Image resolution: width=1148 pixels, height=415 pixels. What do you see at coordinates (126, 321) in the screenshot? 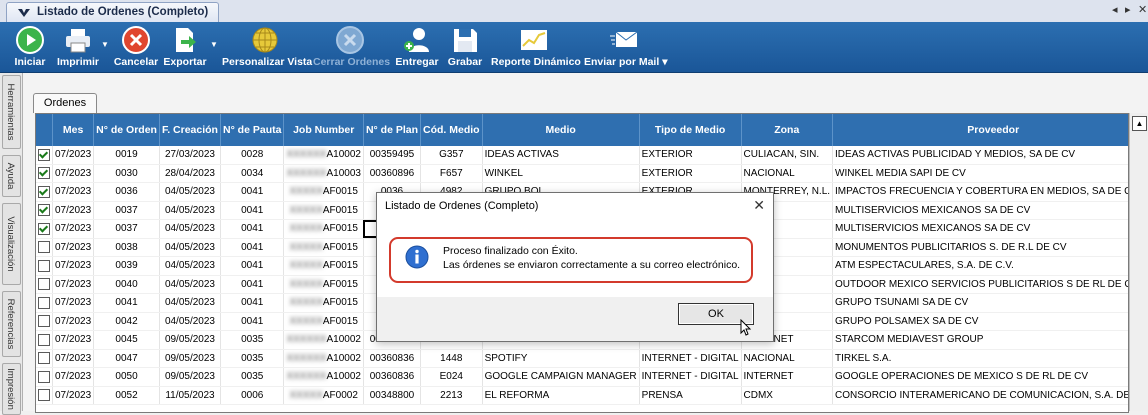
I see `table-cell-orden: 0042` at bounding box center [126, 321].